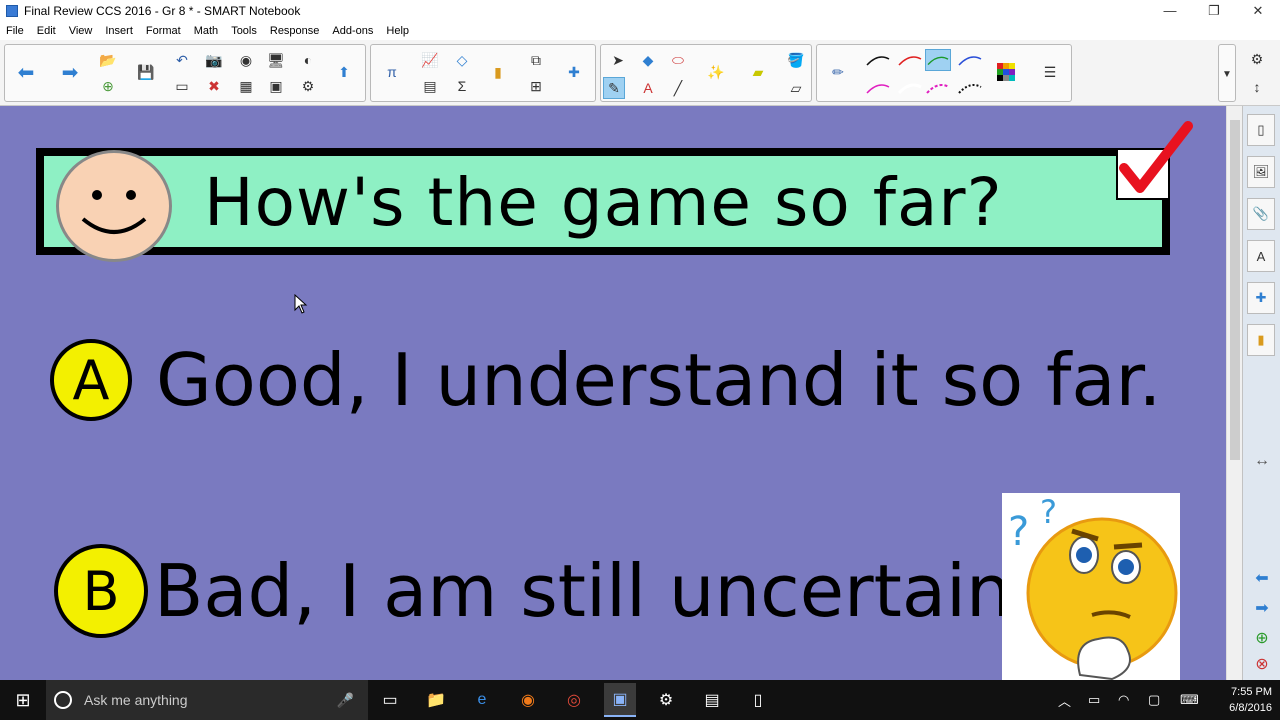 The height and width of the screenshot is (720, 1280). I want to click on vertical-scrollbar, so click(1234, 393).